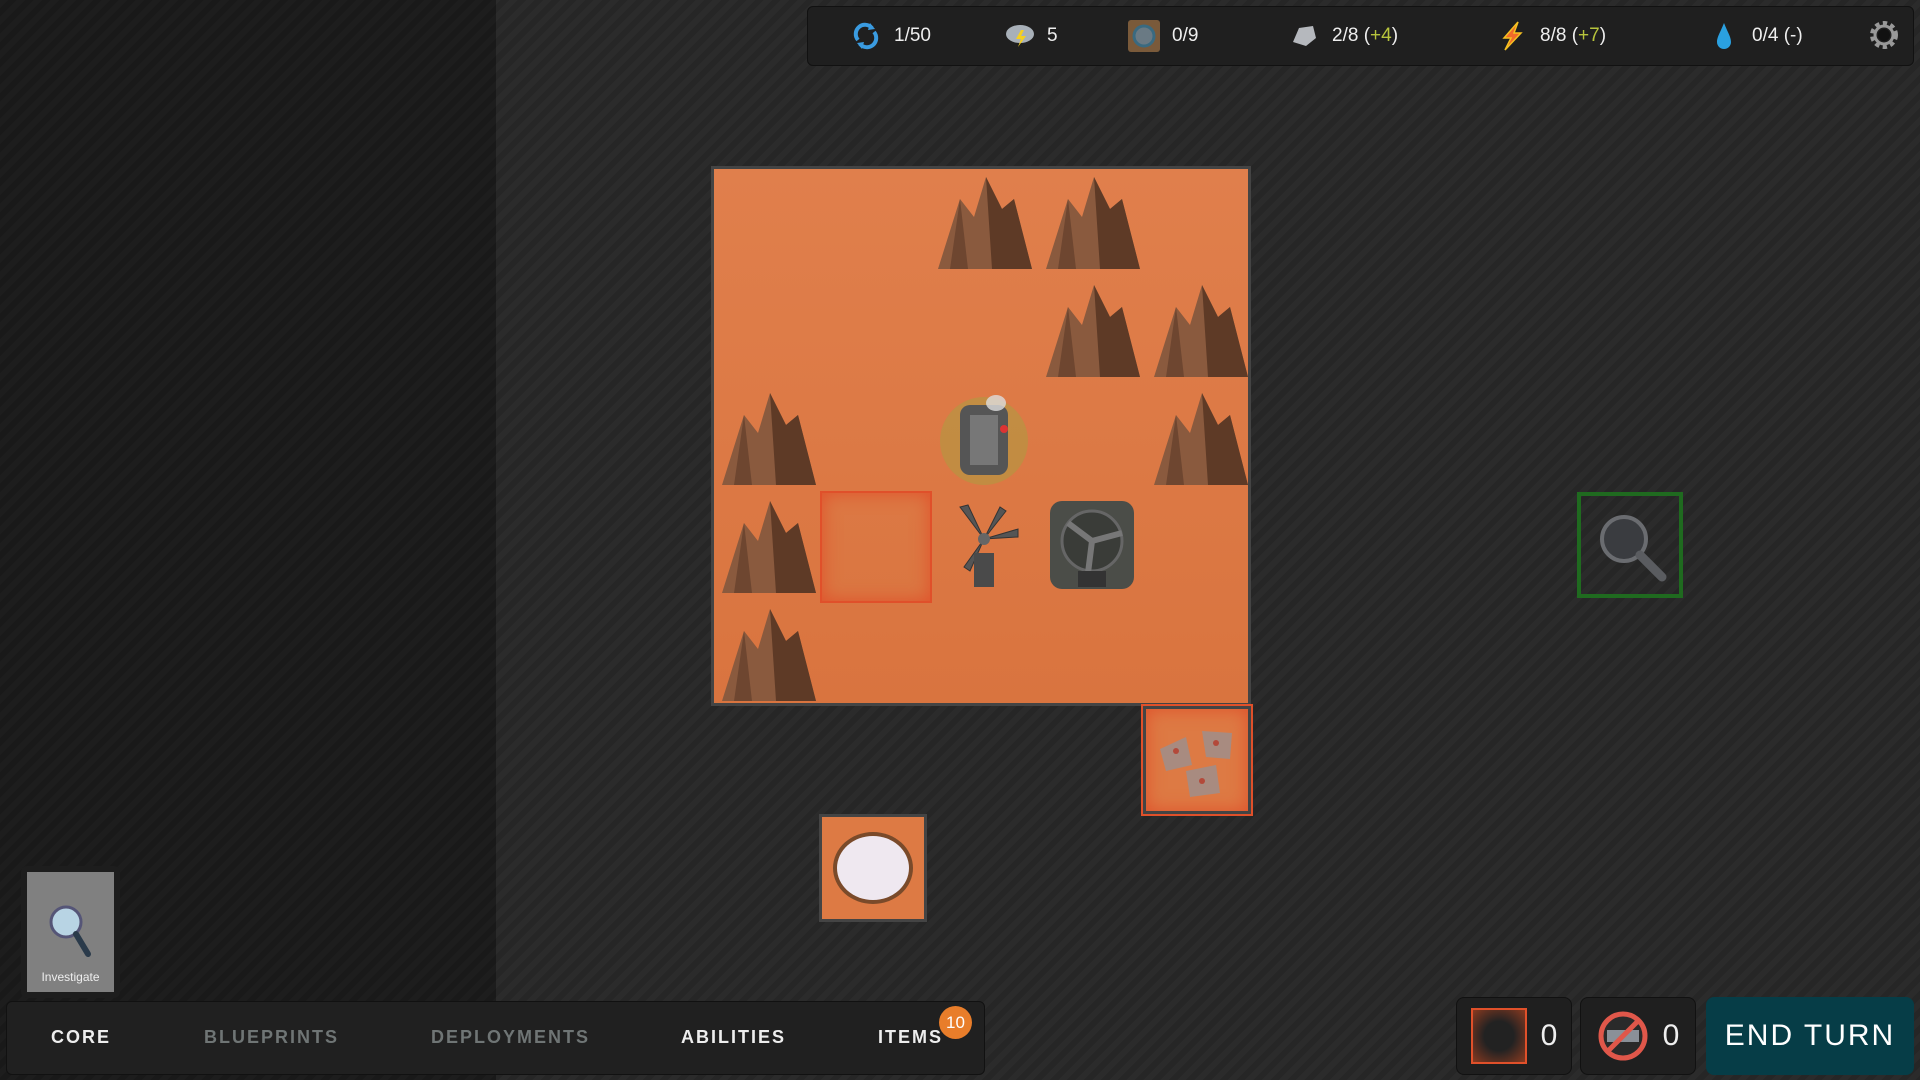  I want to click on resource-bar: 1/50 5 0/9 2/8 (+4) 8/8 (+7) 0/4 (-), so click(1360, 36).